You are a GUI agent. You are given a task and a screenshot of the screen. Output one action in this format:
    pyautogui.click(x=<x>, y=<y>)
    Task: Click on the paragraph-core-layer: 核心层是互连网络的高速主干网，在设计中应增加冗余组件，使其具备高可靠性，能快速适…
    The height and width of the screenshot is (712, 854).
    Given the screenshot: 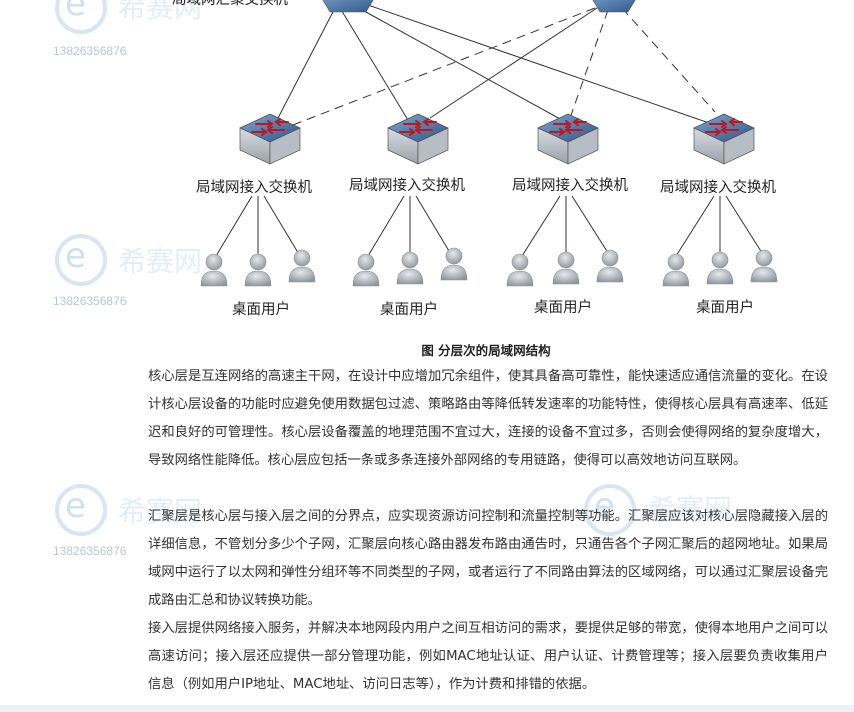 What is the action you would take?
    pyautogui.click(x=488, y=418)
    